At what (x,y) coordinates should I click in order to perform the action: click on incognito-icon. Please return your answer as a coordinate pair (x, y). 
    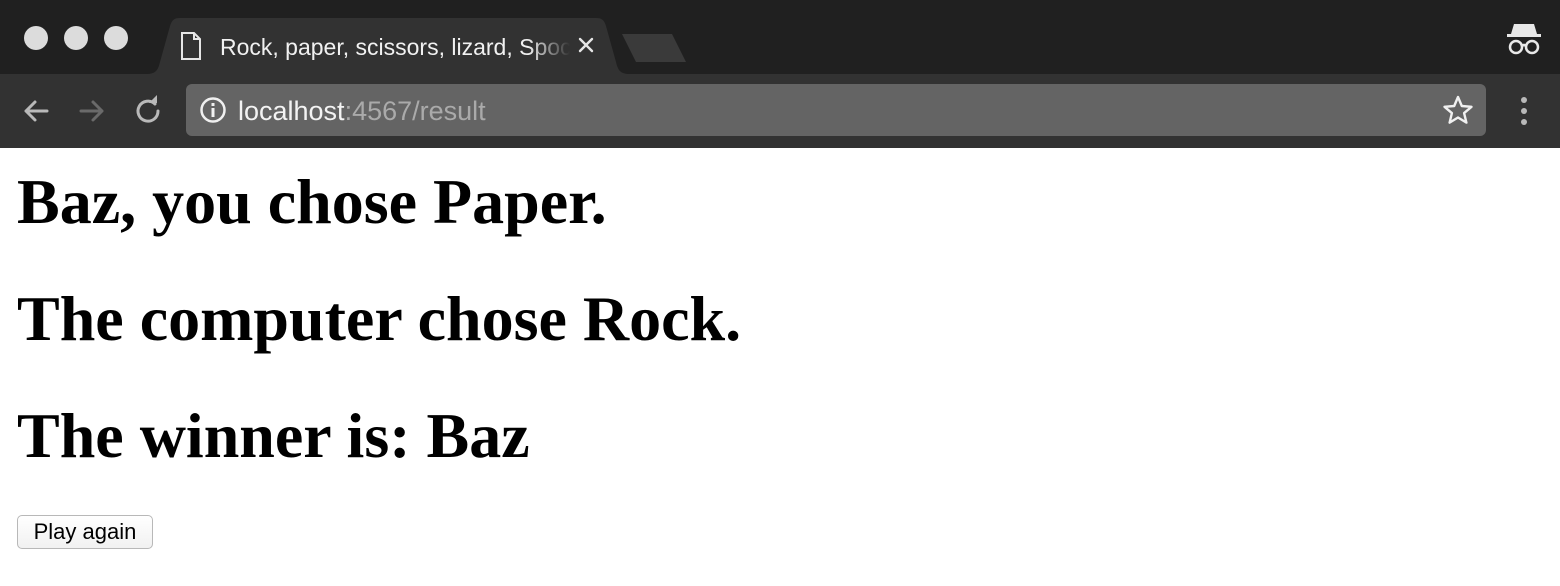
    Looking at the image, I should click on (1524, 39).